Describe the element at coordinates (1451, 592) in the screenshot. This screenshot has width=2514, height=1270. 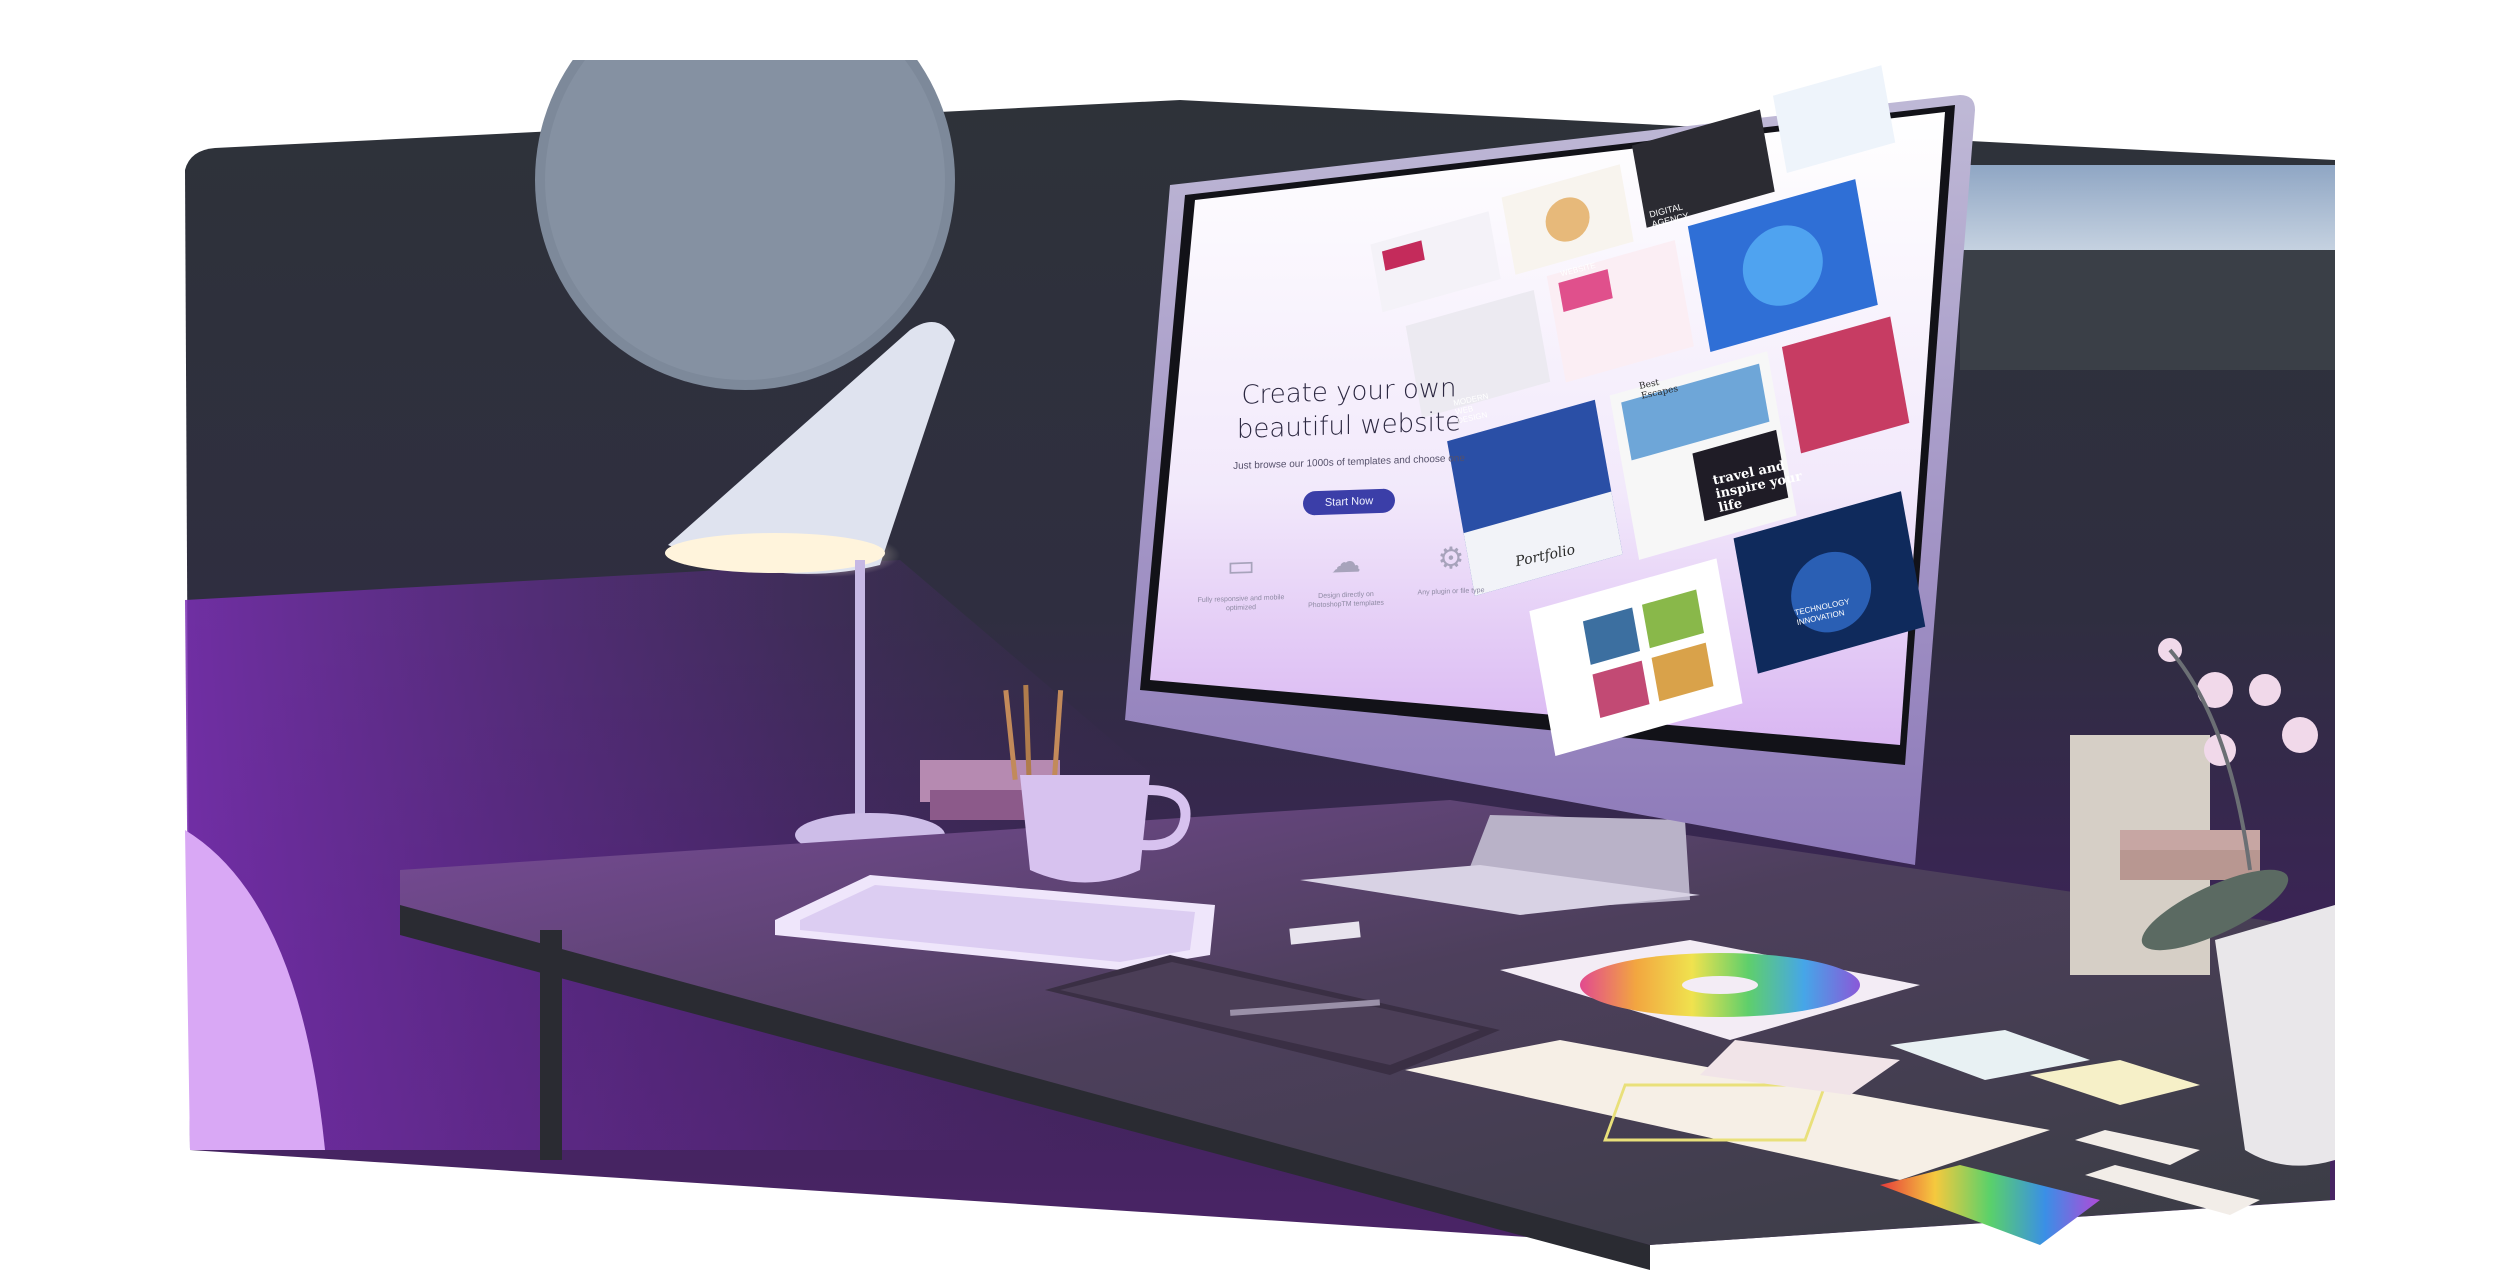
I see `feature-text: Any plugin or file type` at that location.